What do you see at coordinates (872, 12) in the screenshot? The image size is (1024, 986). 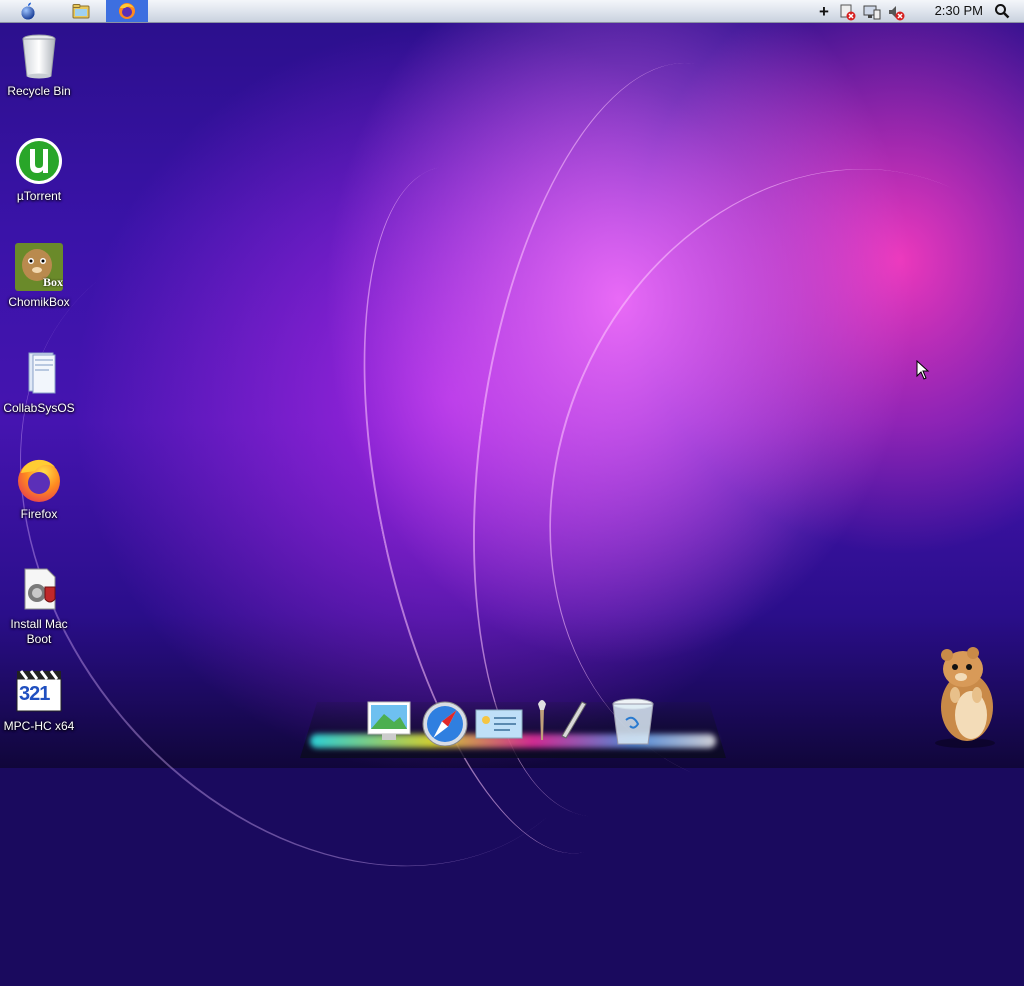 I see `monitor-icon` at bounding box center [872, 12].